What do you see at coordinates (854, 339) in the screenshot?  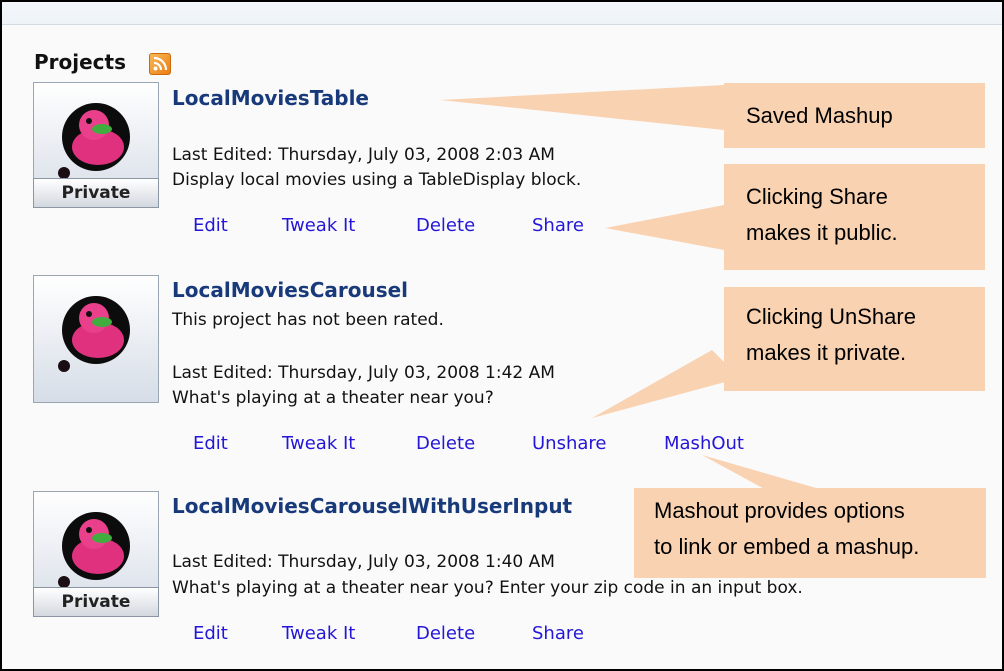 I see `callout-unshare: Clicking UnShare makes it private.` at bounding box center [854, 339].